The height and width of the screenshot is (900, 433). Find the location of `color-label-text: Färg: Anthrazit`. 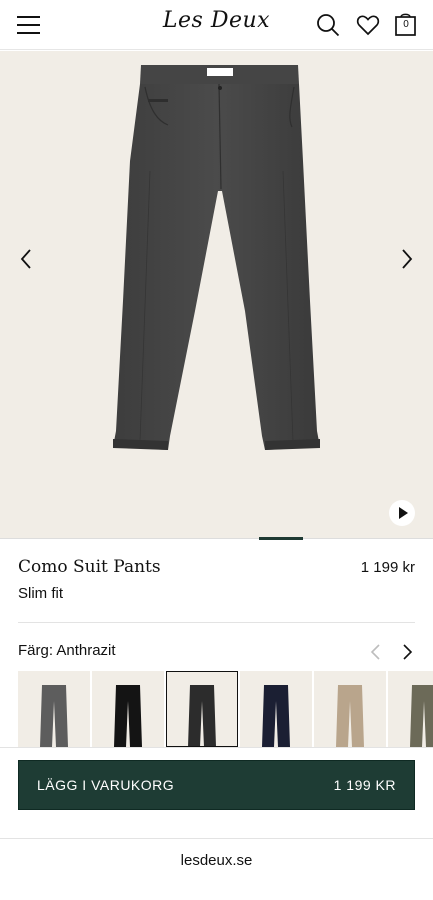

color-label-text: Färg: Anthrazit is located at coordinates (67, 650).